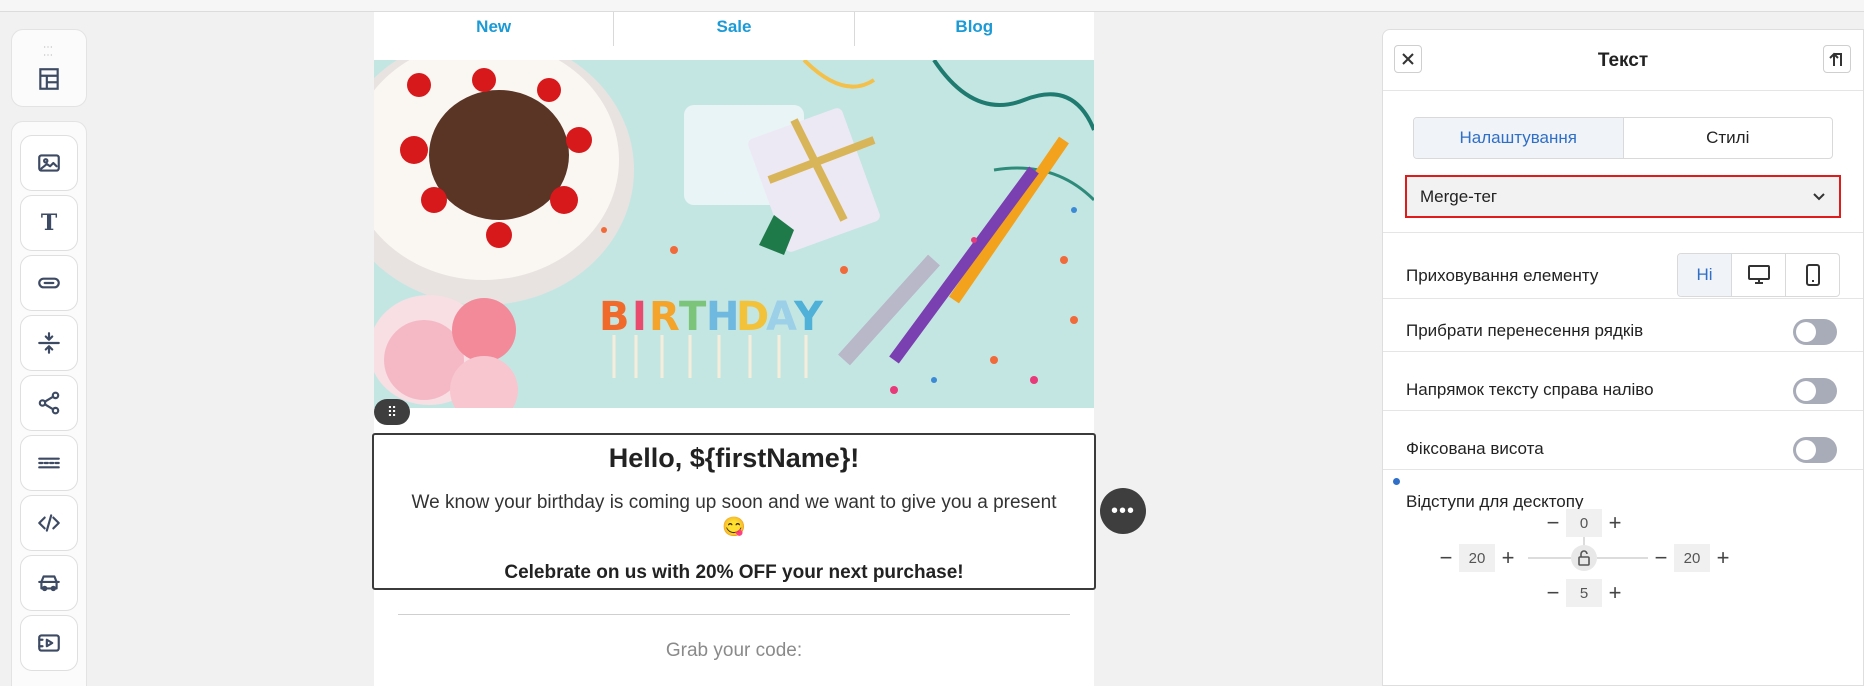 The width and height of the screenshot is (1864, 686). I want to click on padding-right-stepper: − 20 +, so click(1692, 558).